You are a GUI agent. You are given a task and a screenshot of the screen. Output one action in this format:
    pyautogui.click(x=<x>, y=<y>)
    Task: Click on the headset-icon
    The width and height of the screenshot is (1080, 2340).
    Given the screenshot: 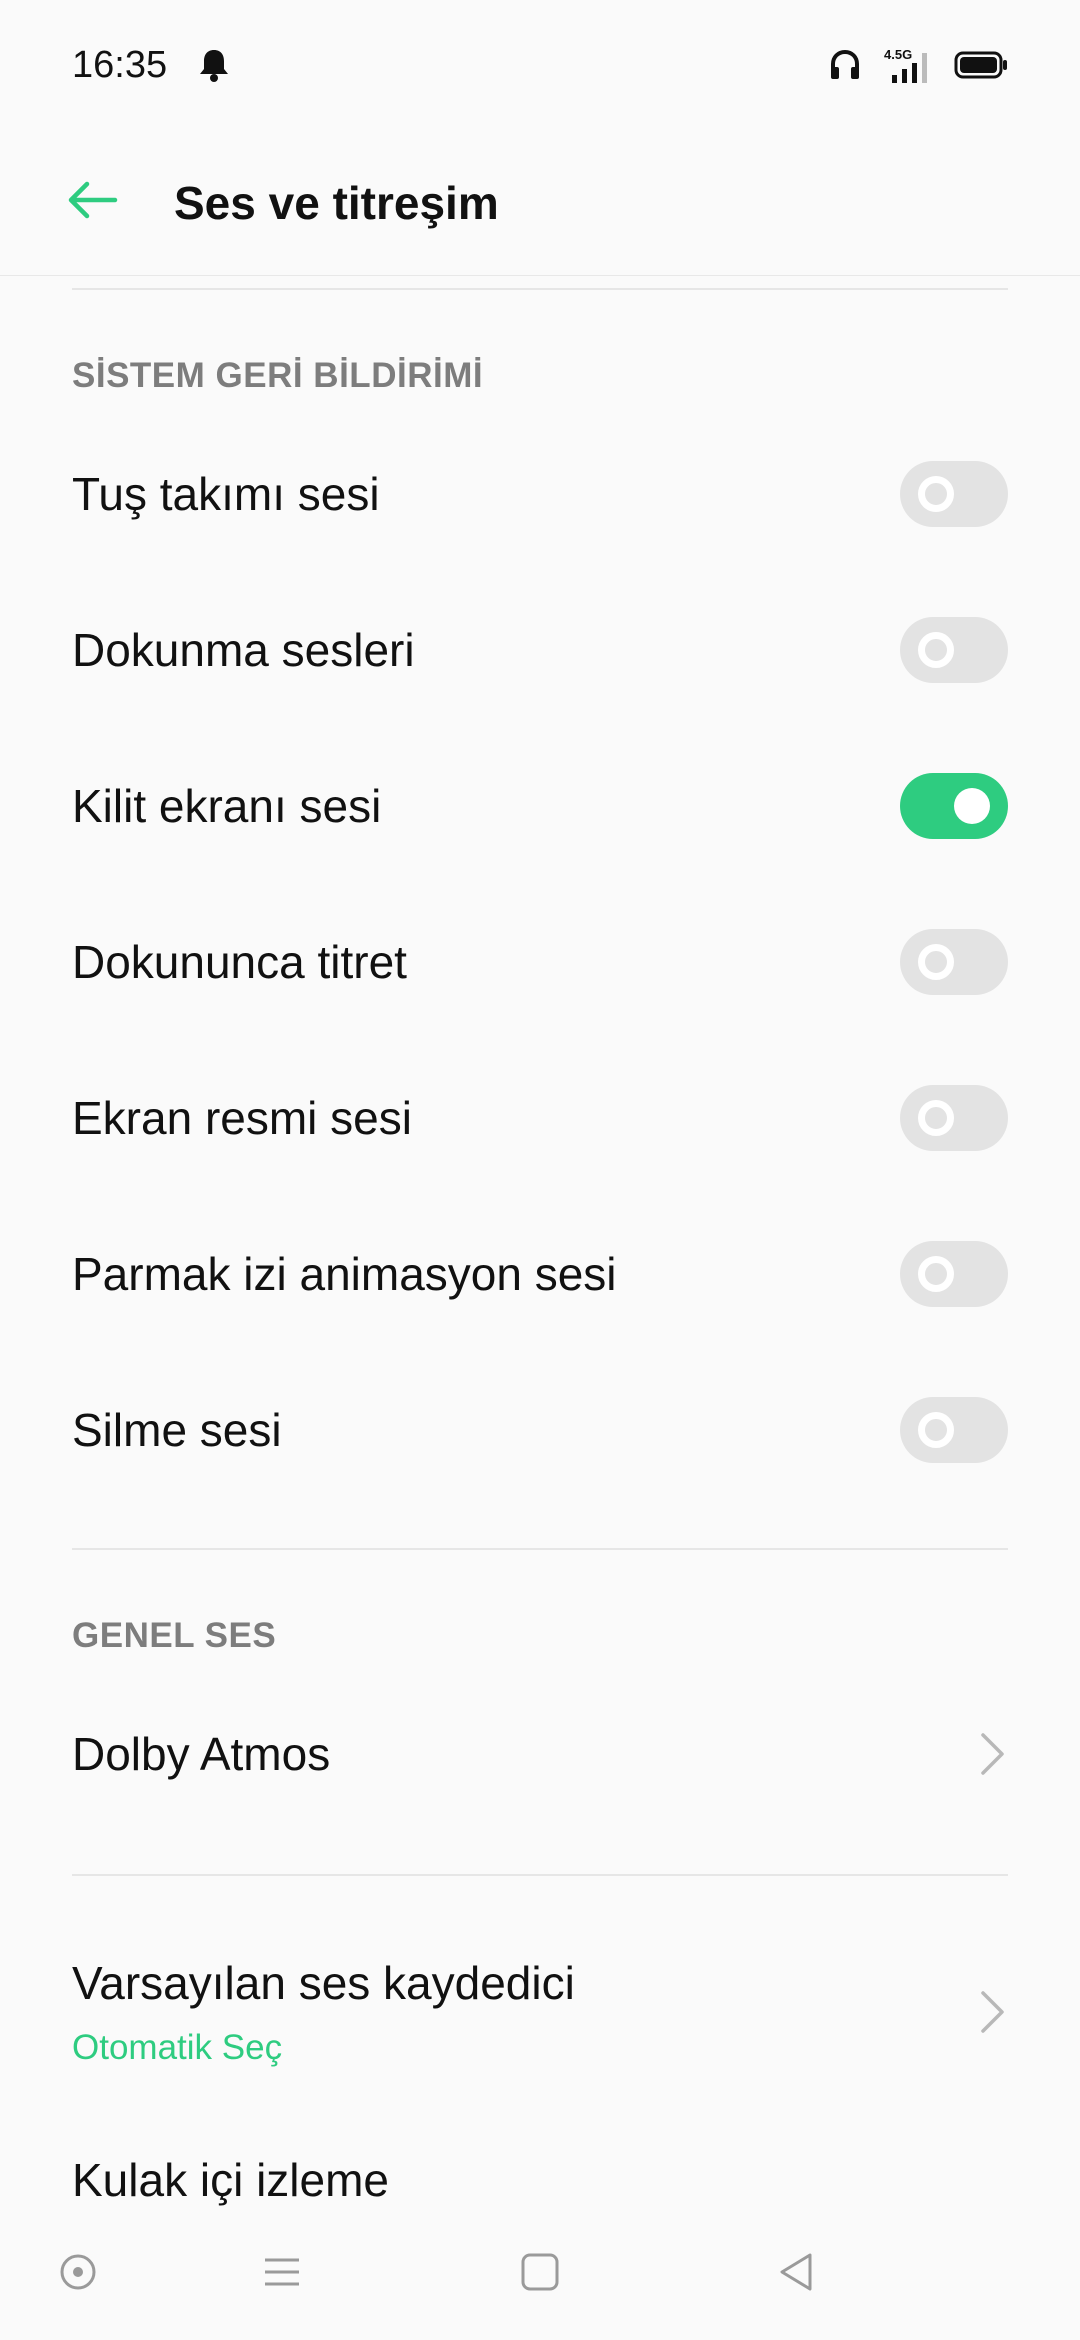 What is the action you would take?
    pyautogui.click(x=845, y=65)
    